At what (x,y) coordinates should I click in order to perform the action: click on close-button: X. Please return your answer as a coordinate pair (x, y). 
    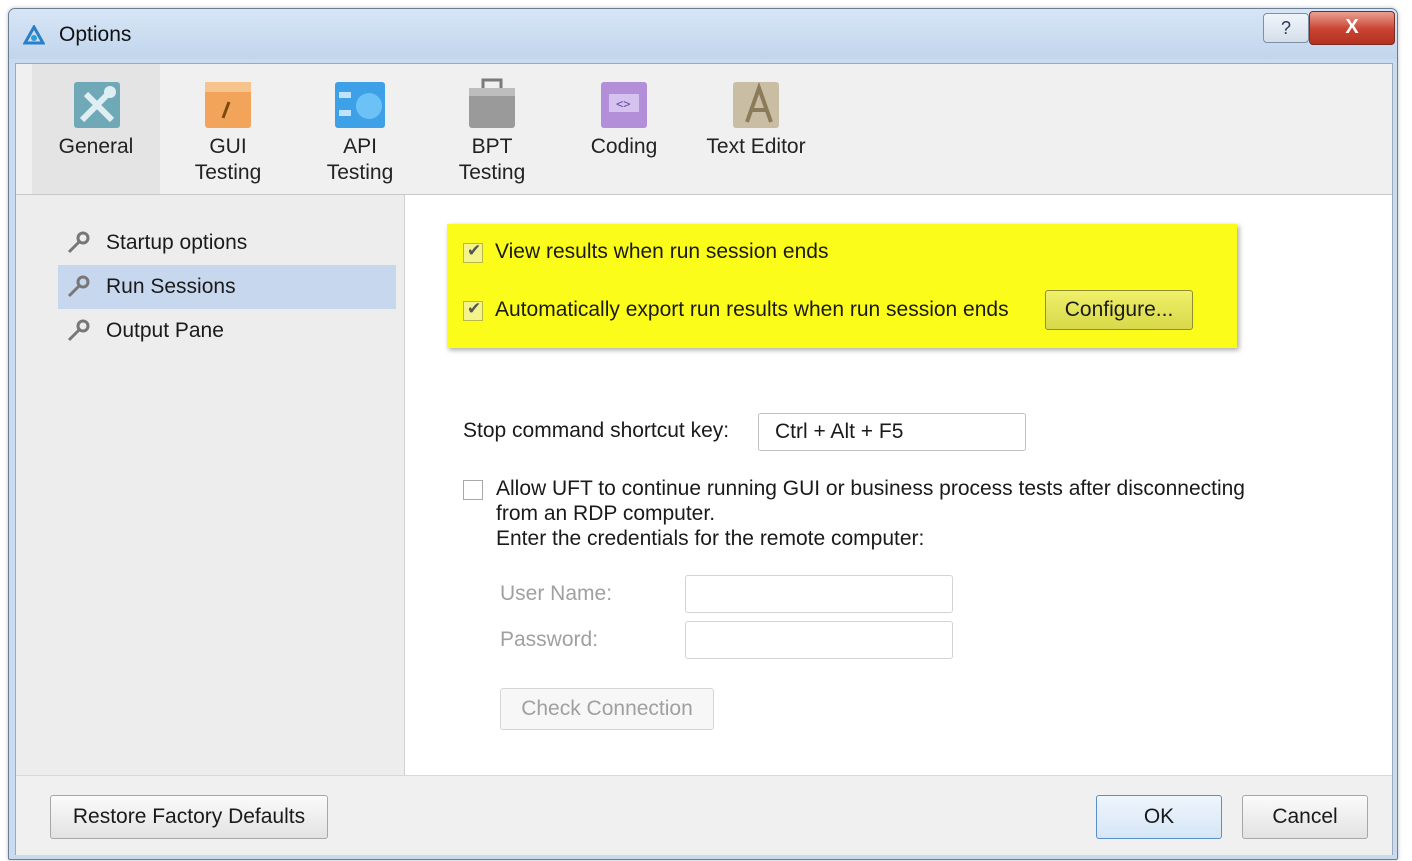
    Looking at the image, I should click on (1352, 28).